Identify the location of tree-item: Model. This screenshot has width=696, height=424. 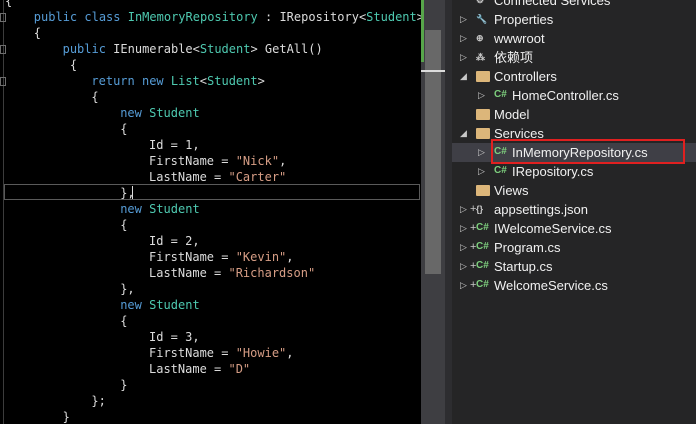
(574, 114).